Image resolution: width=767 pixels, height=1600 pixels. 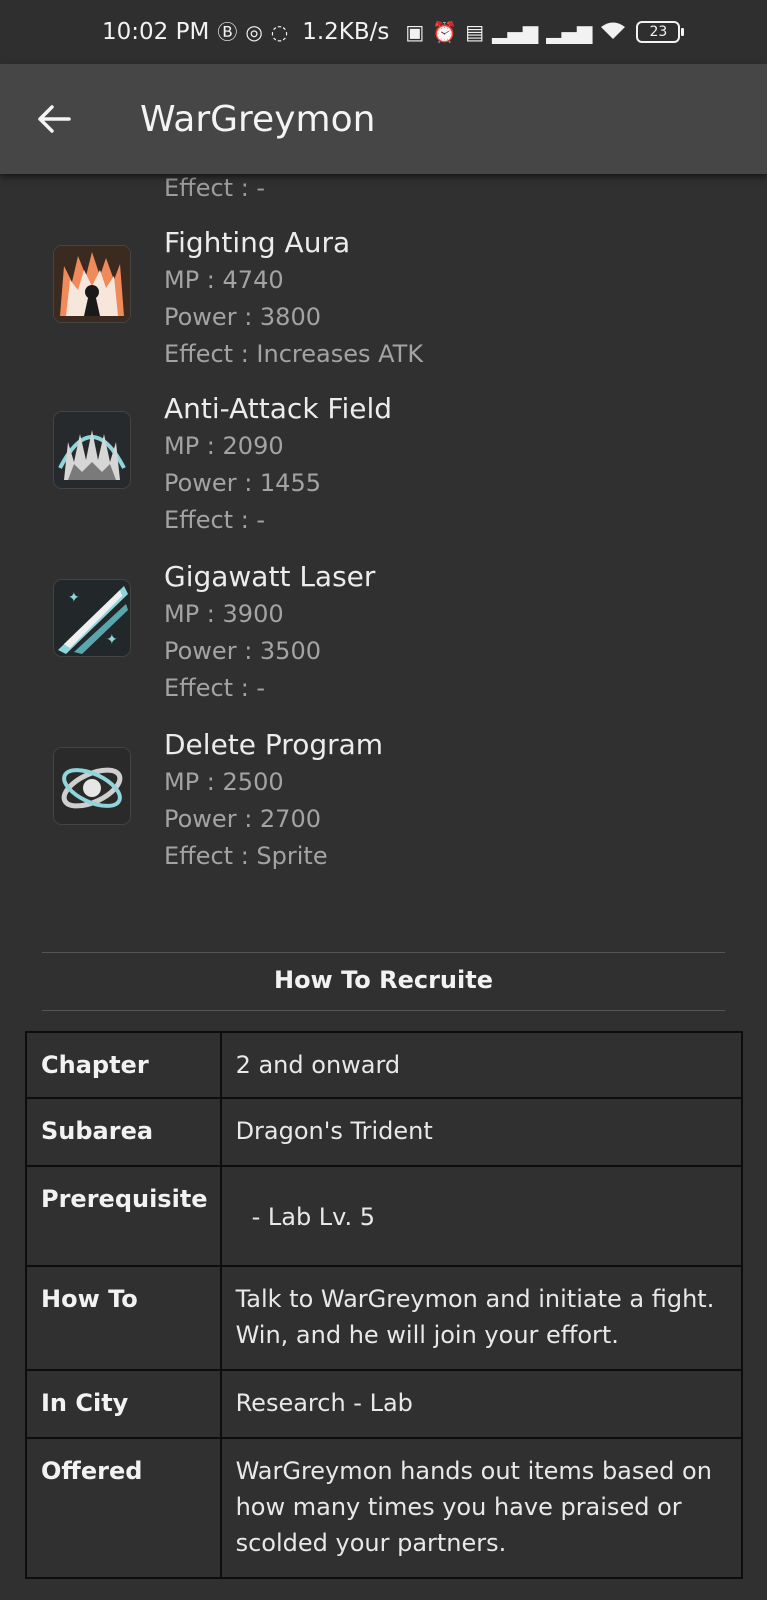 I want to click on skill-power: Power : 3500, so click(x=242, y=651).